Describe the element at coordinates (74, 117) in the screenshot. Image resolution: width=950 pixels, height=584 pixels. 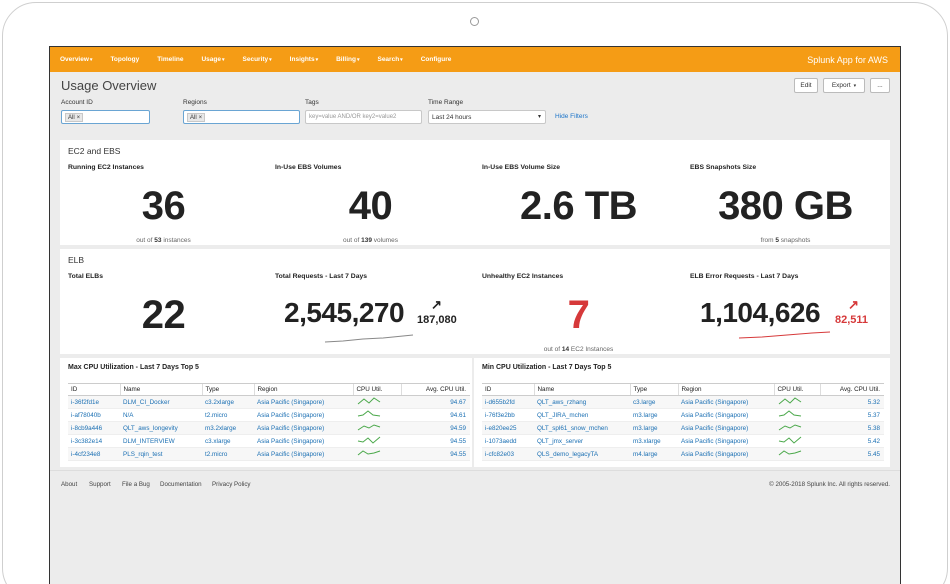
I see `account-token: All ×` at that location.